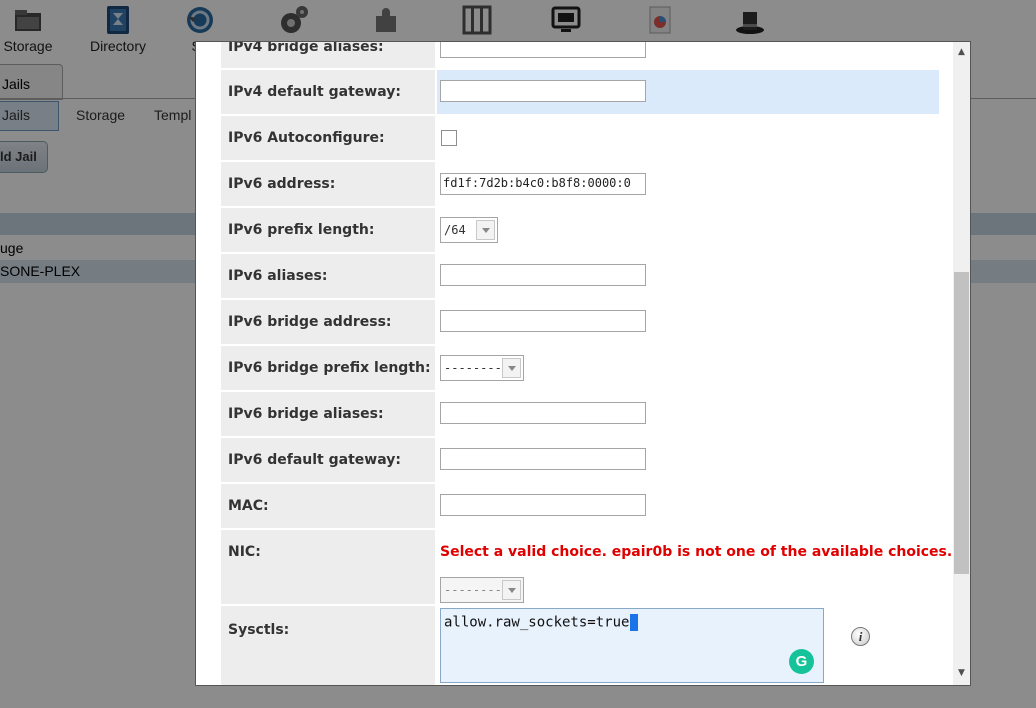  What do you see at coordinates (328, 645) in the screenshot?
I see `field-label: Sysctls:` at bounding box center [328, 645].